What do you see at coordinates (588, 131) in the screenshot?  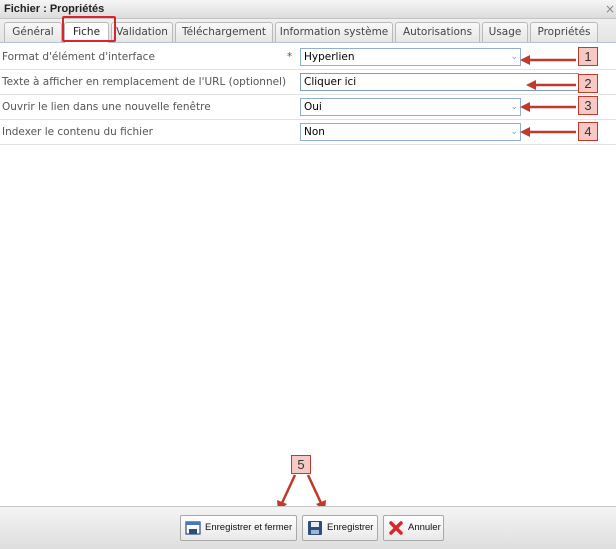 I see `annotation-number-4: 4` at bounding box center [588, 131].